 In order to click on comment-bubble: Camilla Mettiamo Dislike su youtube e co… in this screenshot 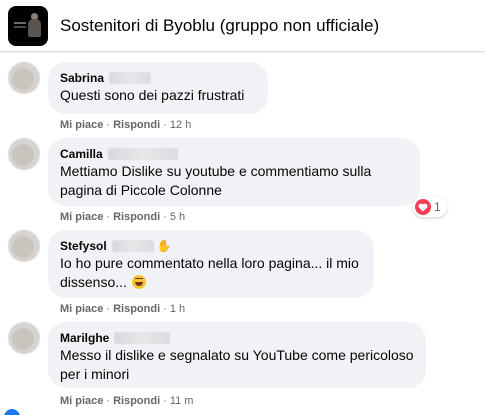, I will do `click(234, 172)`.